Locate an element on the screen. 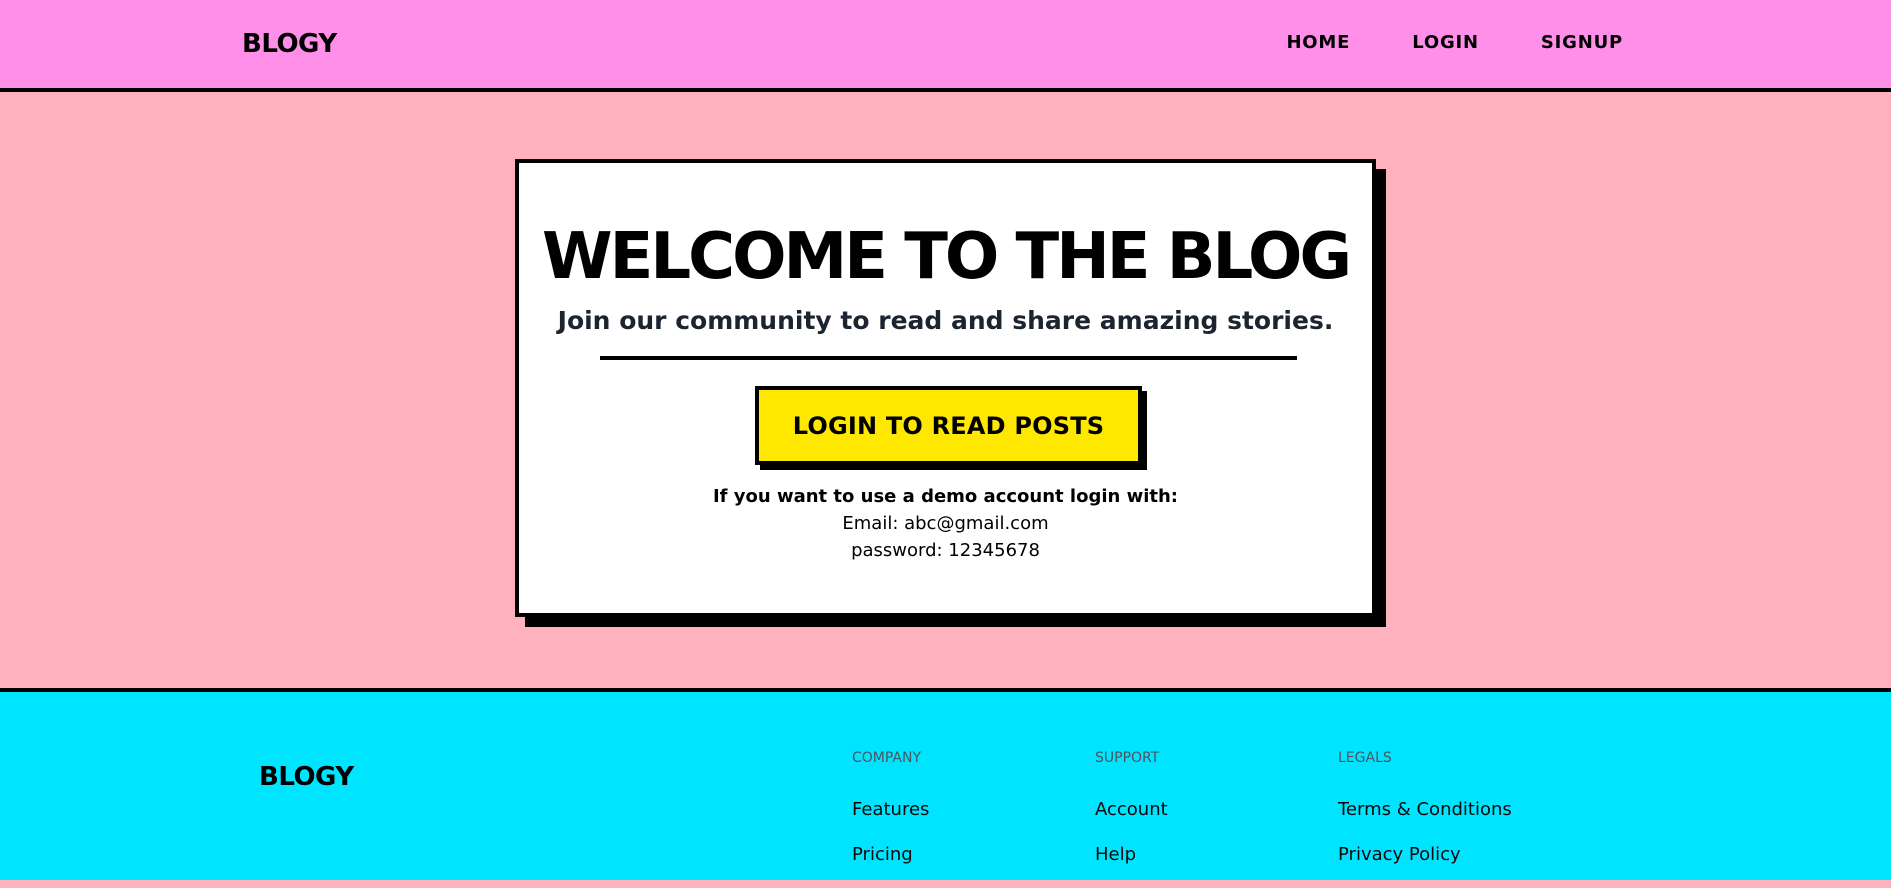 This screenshot has height=888, width=1891. footer-link-pricing: Pricing is located at coordinates (890, 855).